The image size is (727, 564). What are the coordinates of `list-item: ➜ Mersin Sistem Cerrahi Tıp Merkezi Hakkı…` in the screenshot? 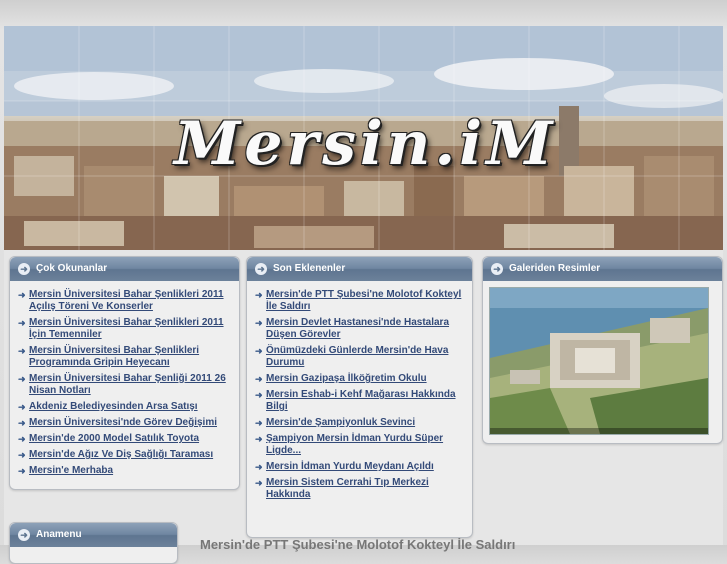 It's located at (358, 489).